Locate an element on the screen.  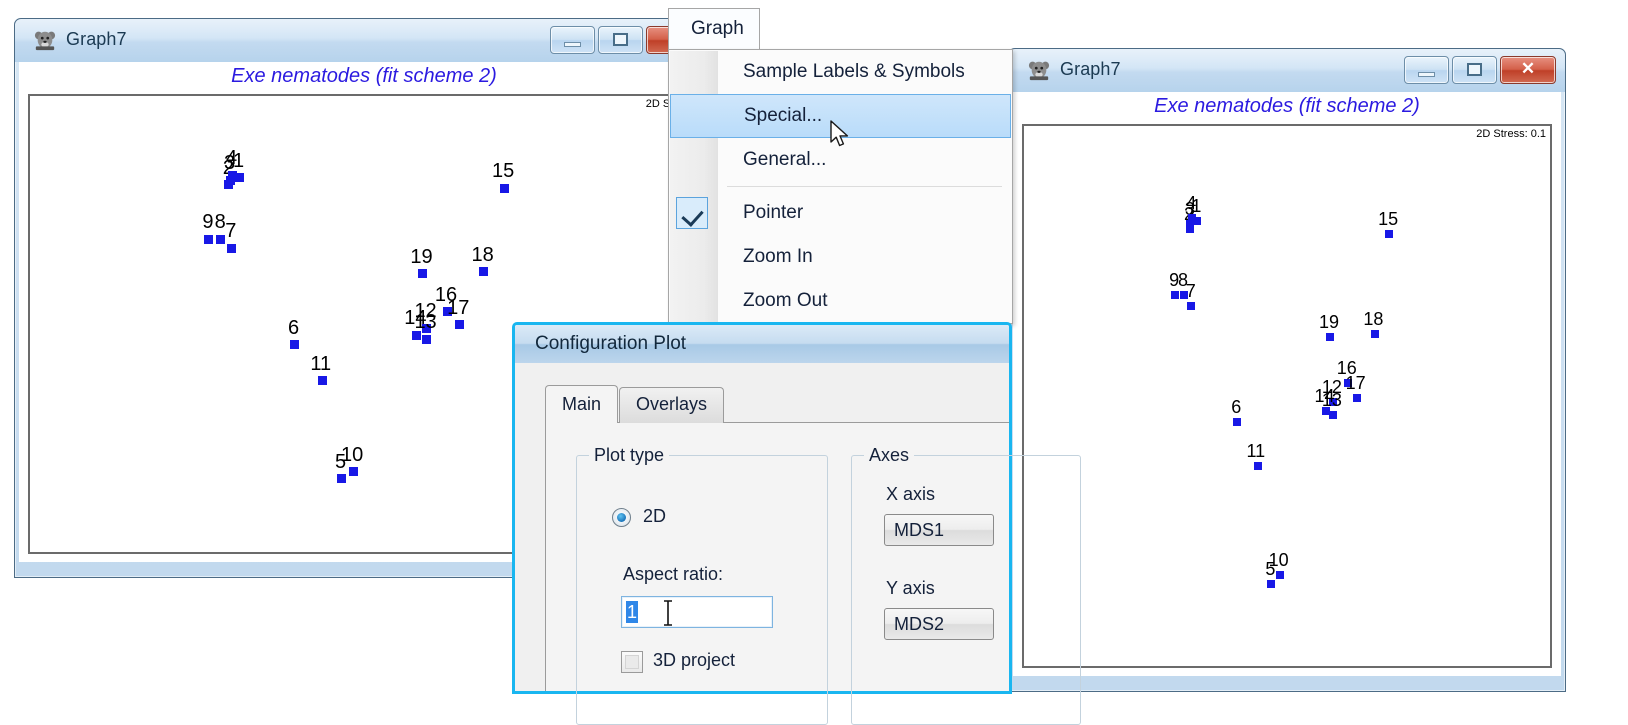
menu-tab-graph: Graph is located at coordinates (714, 29).